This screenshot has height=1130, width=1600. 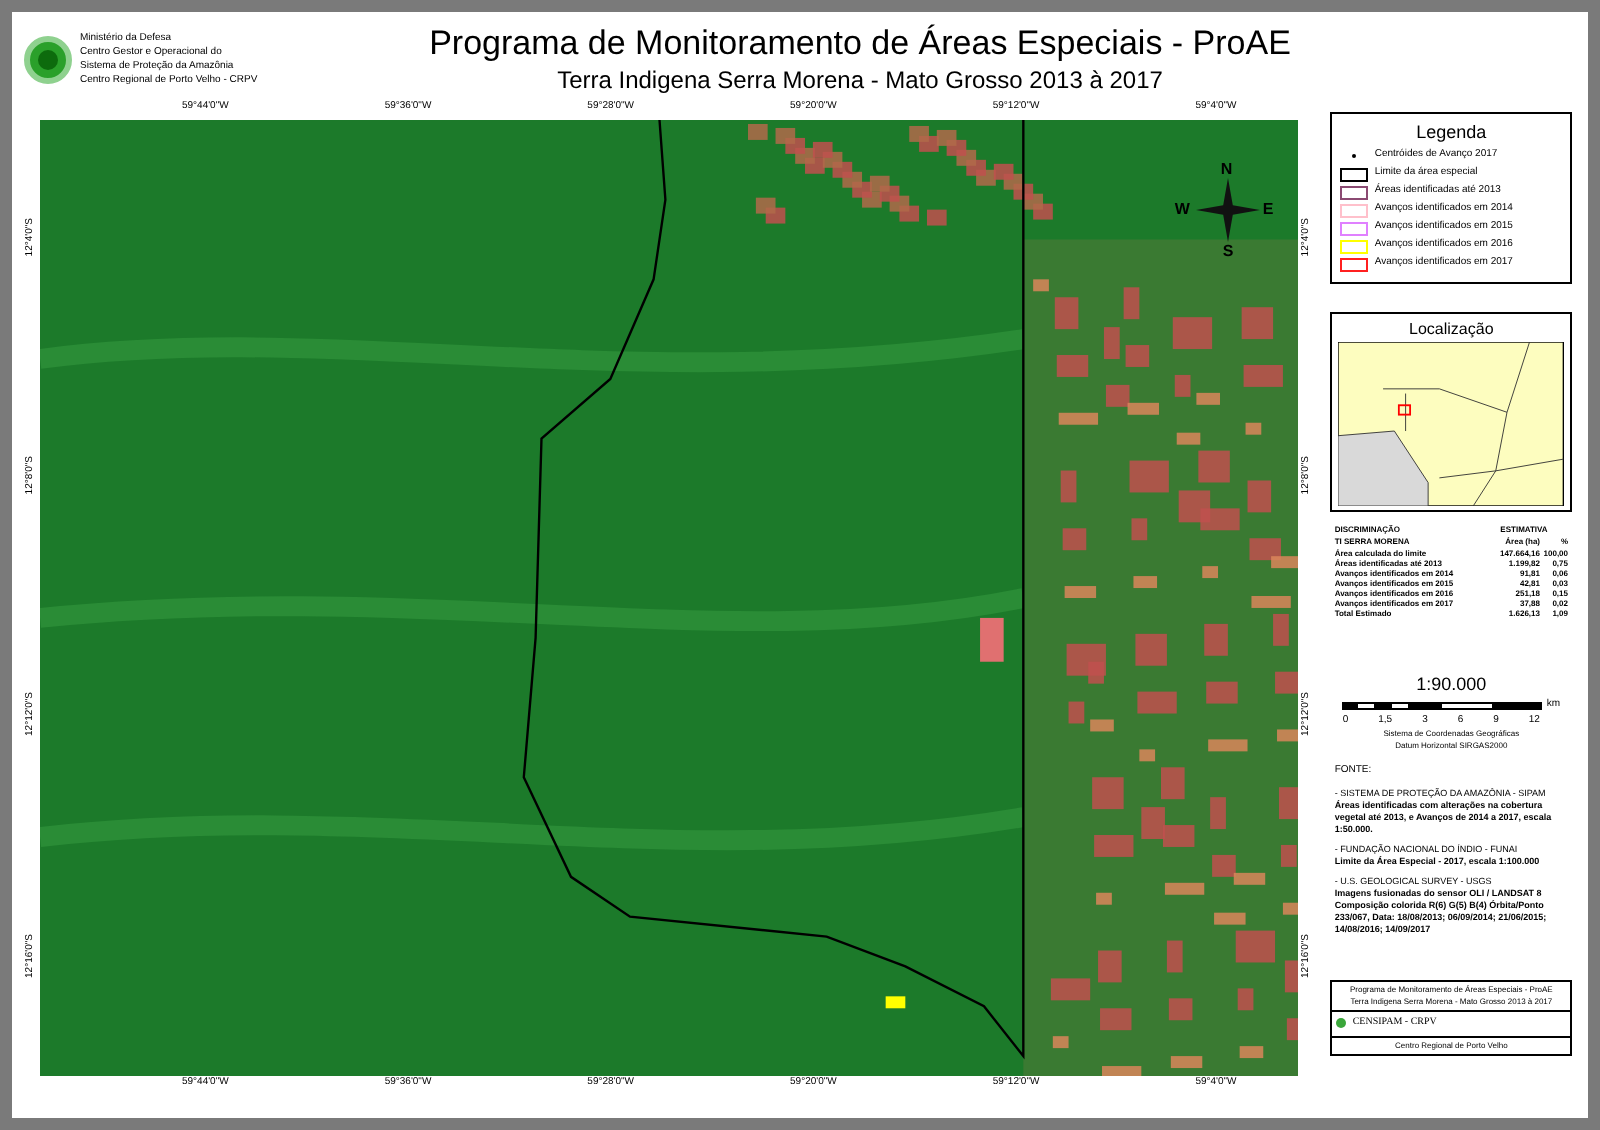 What do you see at coordinates (1182, 210) in the screenshot?
I see `compass-west-label: W` at bounding box center [1182, 210].